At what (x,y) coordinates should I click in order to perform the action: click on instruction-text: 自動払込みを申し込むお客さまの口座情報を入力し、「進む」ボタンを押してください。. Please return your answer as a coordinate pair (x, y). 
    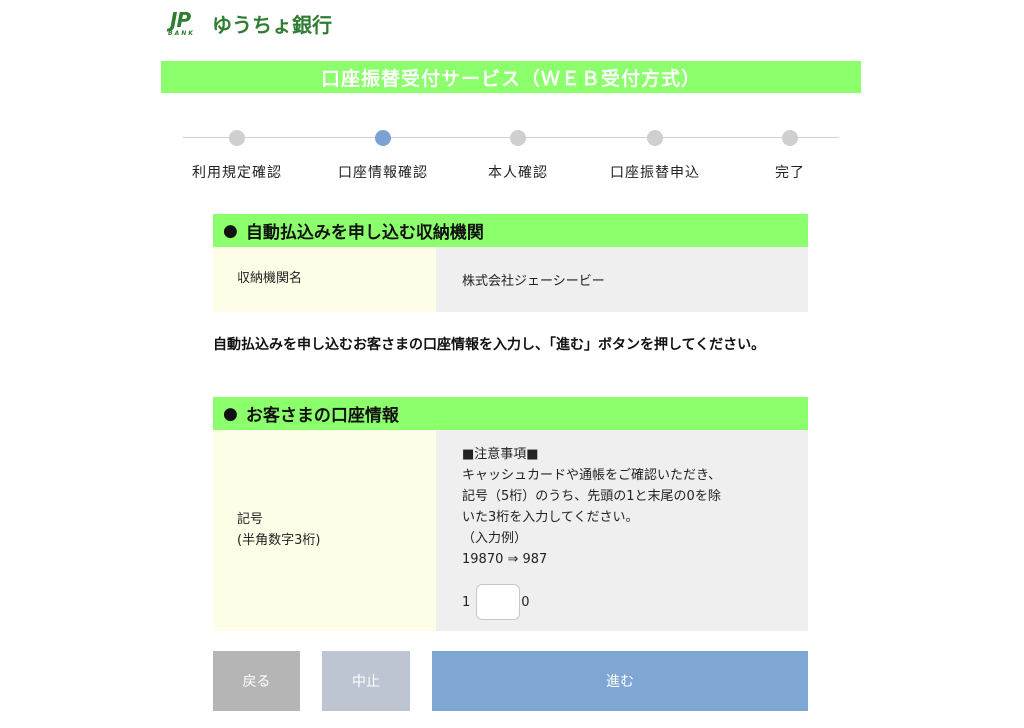
    Looking at the image, I should click on (489, 345).